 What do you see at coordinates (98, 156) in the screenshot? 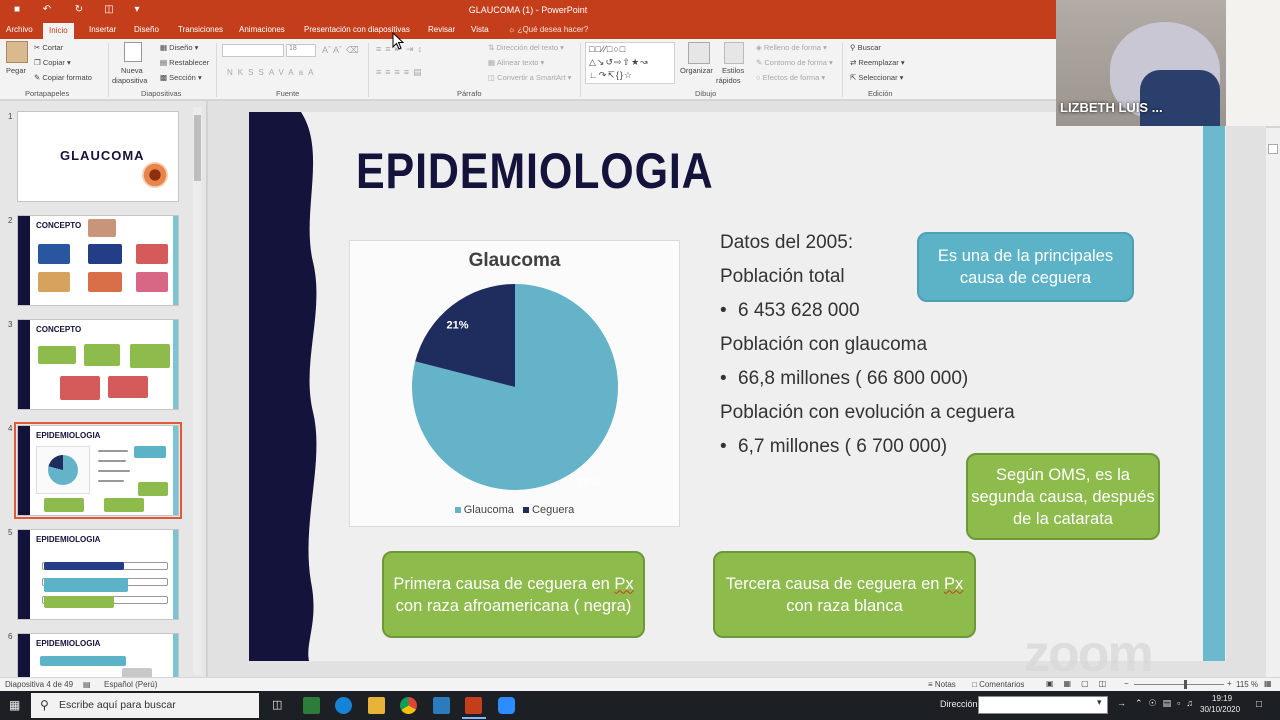
I see `slide-thumbnail-1: GLAUCOMA` at bounding box center [98, 156].